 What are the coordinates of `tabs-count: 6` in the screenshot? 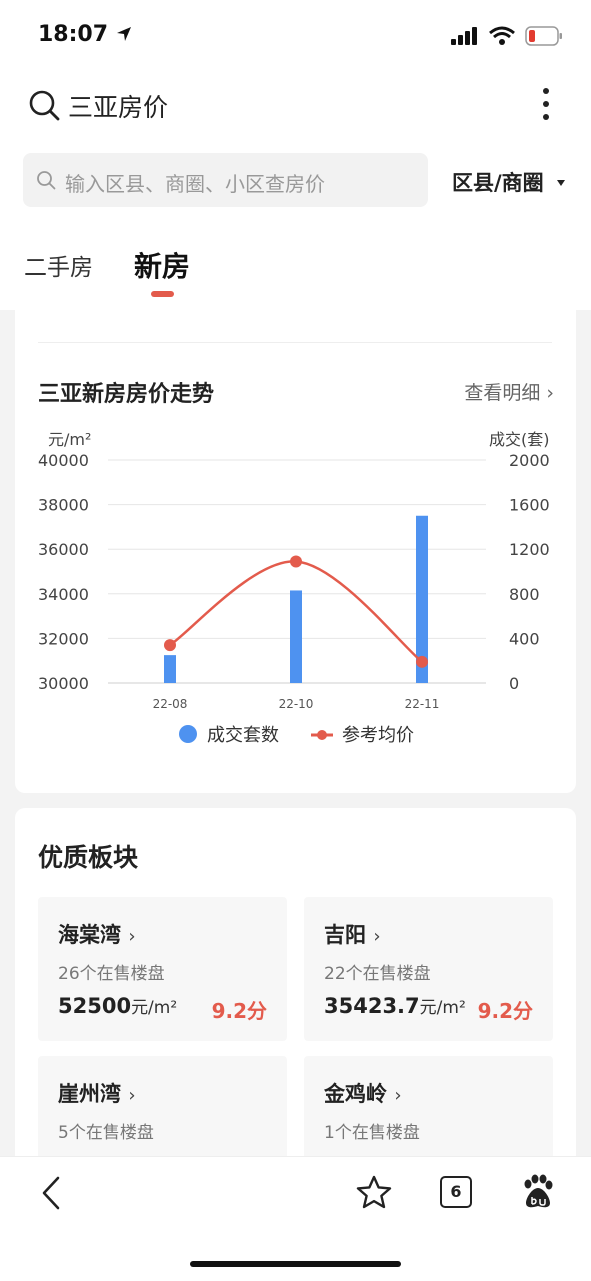 It's located at (456, 1191).